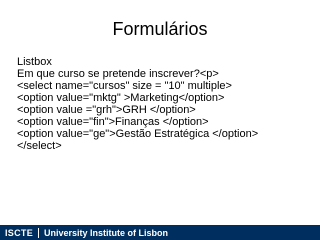 This screenshot has width=320, height=240. Describe the element at coordinates (121, 98) in the screenshot. I see `body-line: <option value="mktg" >Marketing</option>` at that location.